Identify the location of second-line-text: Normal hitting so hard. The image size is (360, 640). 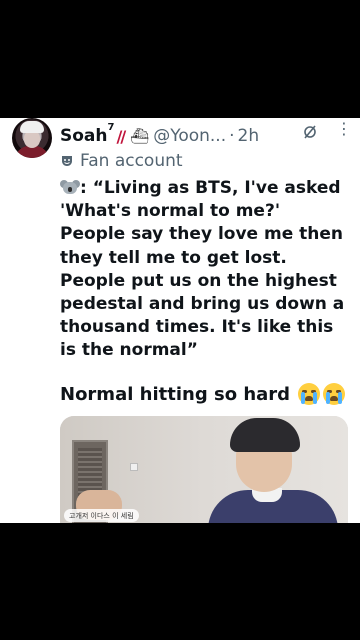
(175, 394).